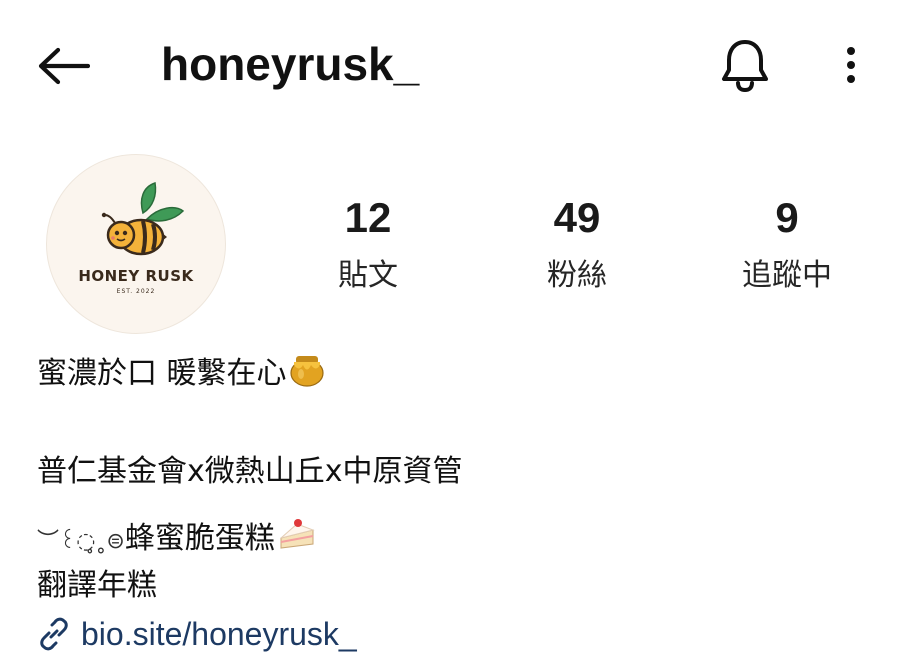  I want to click on stat-posts-count: 12, so click(368, 217).